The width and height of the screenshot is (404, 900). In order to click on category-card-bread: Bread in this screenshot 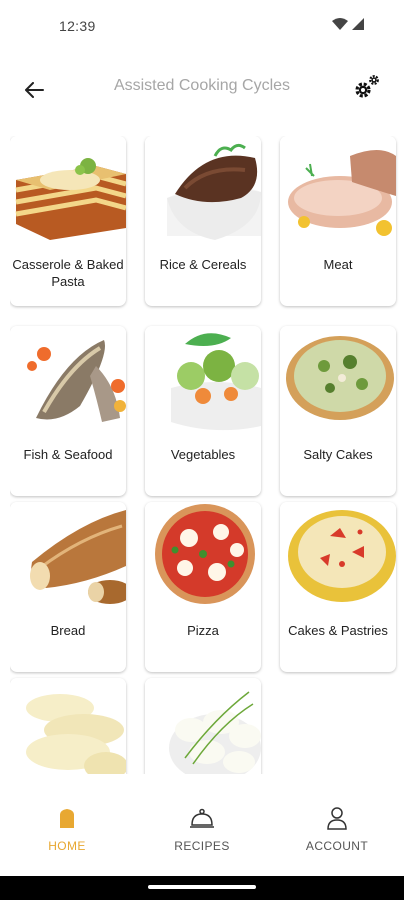, I will do `click(68, 587)`.